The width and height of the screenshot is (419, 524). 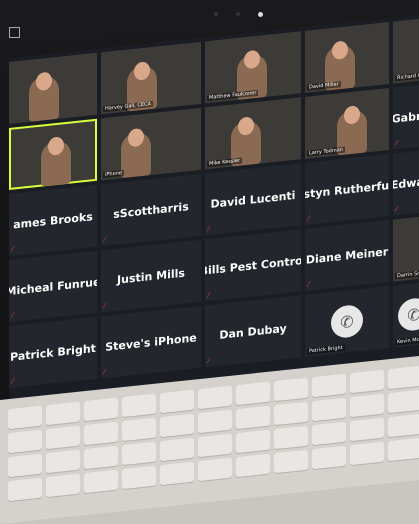 I want to click on participant-caption: iPhone, so click(x=113, y=174).